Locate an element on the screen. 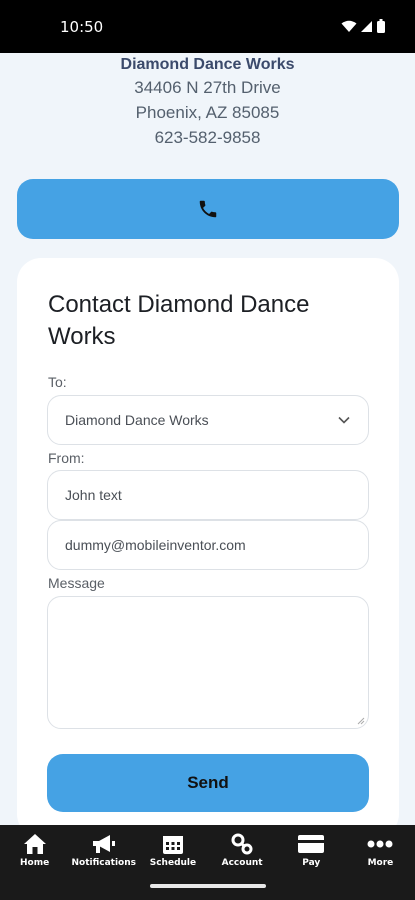 The width and height of the screenshot is (415, 900). credit-card-icon is located at coordinates (311, 844).